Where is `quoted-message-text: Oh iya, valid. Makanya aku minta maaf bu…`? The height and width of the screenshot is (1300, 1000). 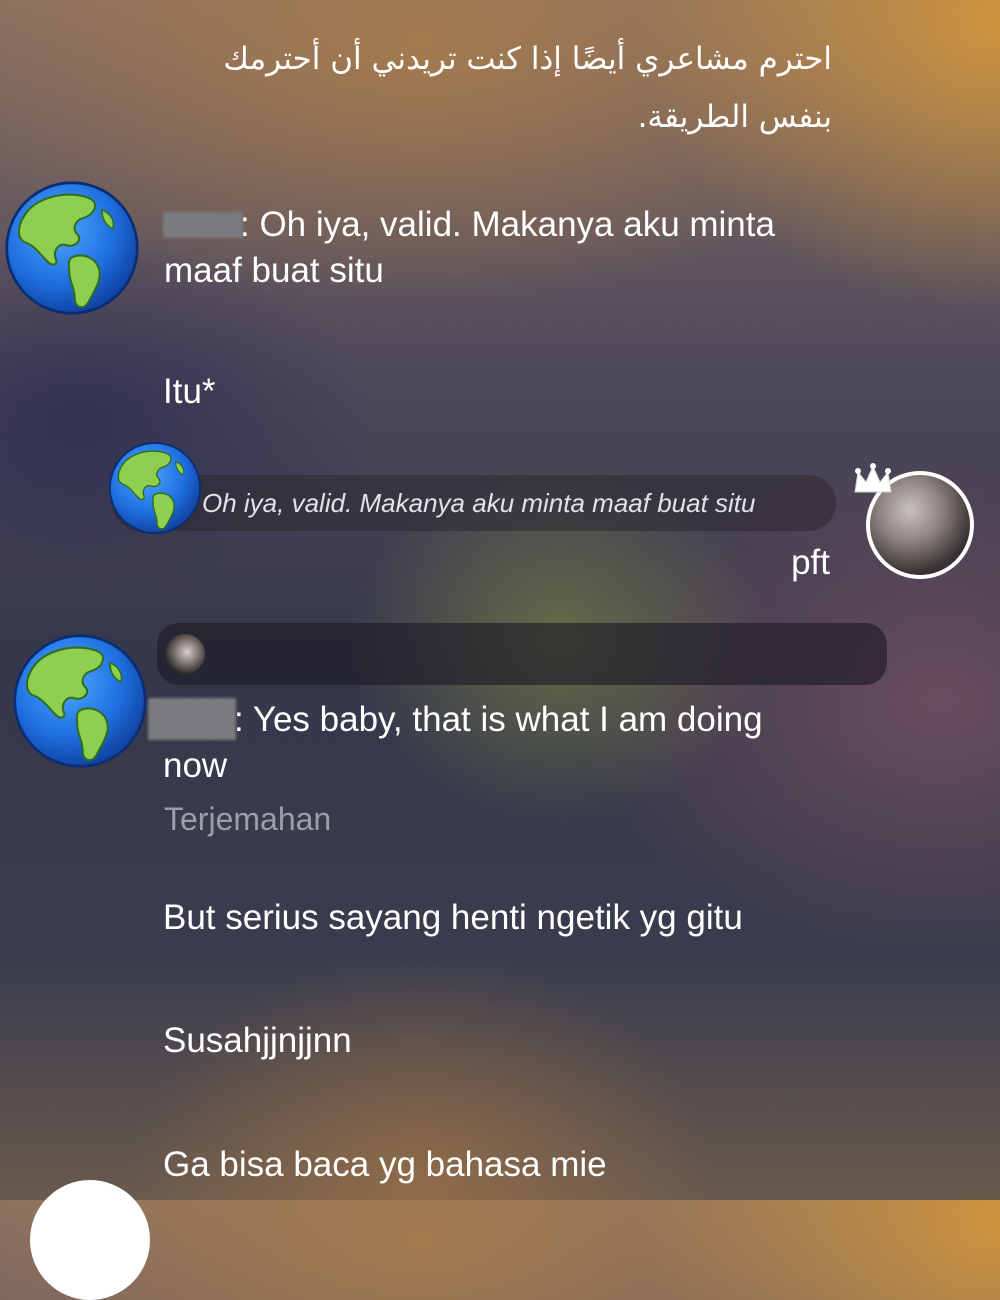 quoted-message-text: Oh iya, valid. Makanya aku minta maaf bu… is located at coordinates (479, 503).